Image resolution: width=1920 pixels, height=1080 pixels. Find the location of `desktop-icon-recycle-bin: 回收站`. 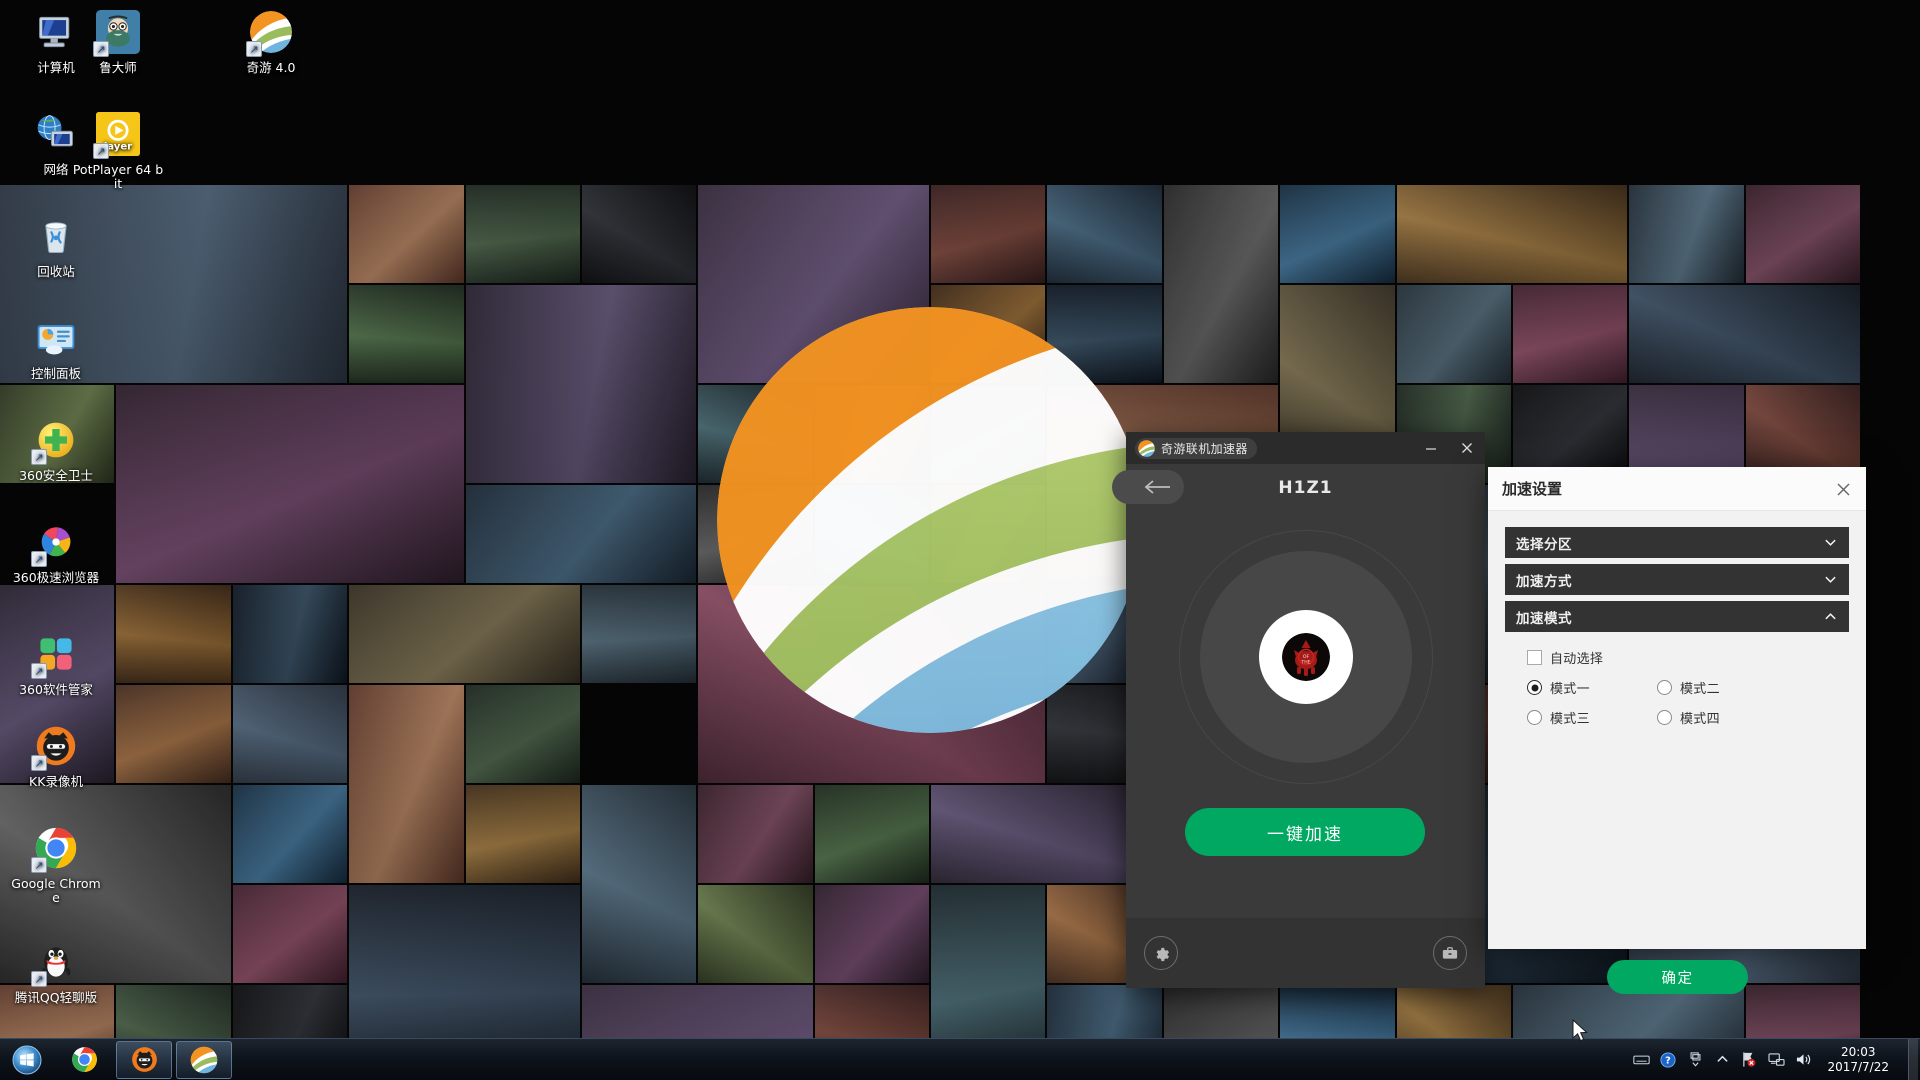

desktop-icon-recycle-bin: 回收站 is located at coordinates (56, 245).